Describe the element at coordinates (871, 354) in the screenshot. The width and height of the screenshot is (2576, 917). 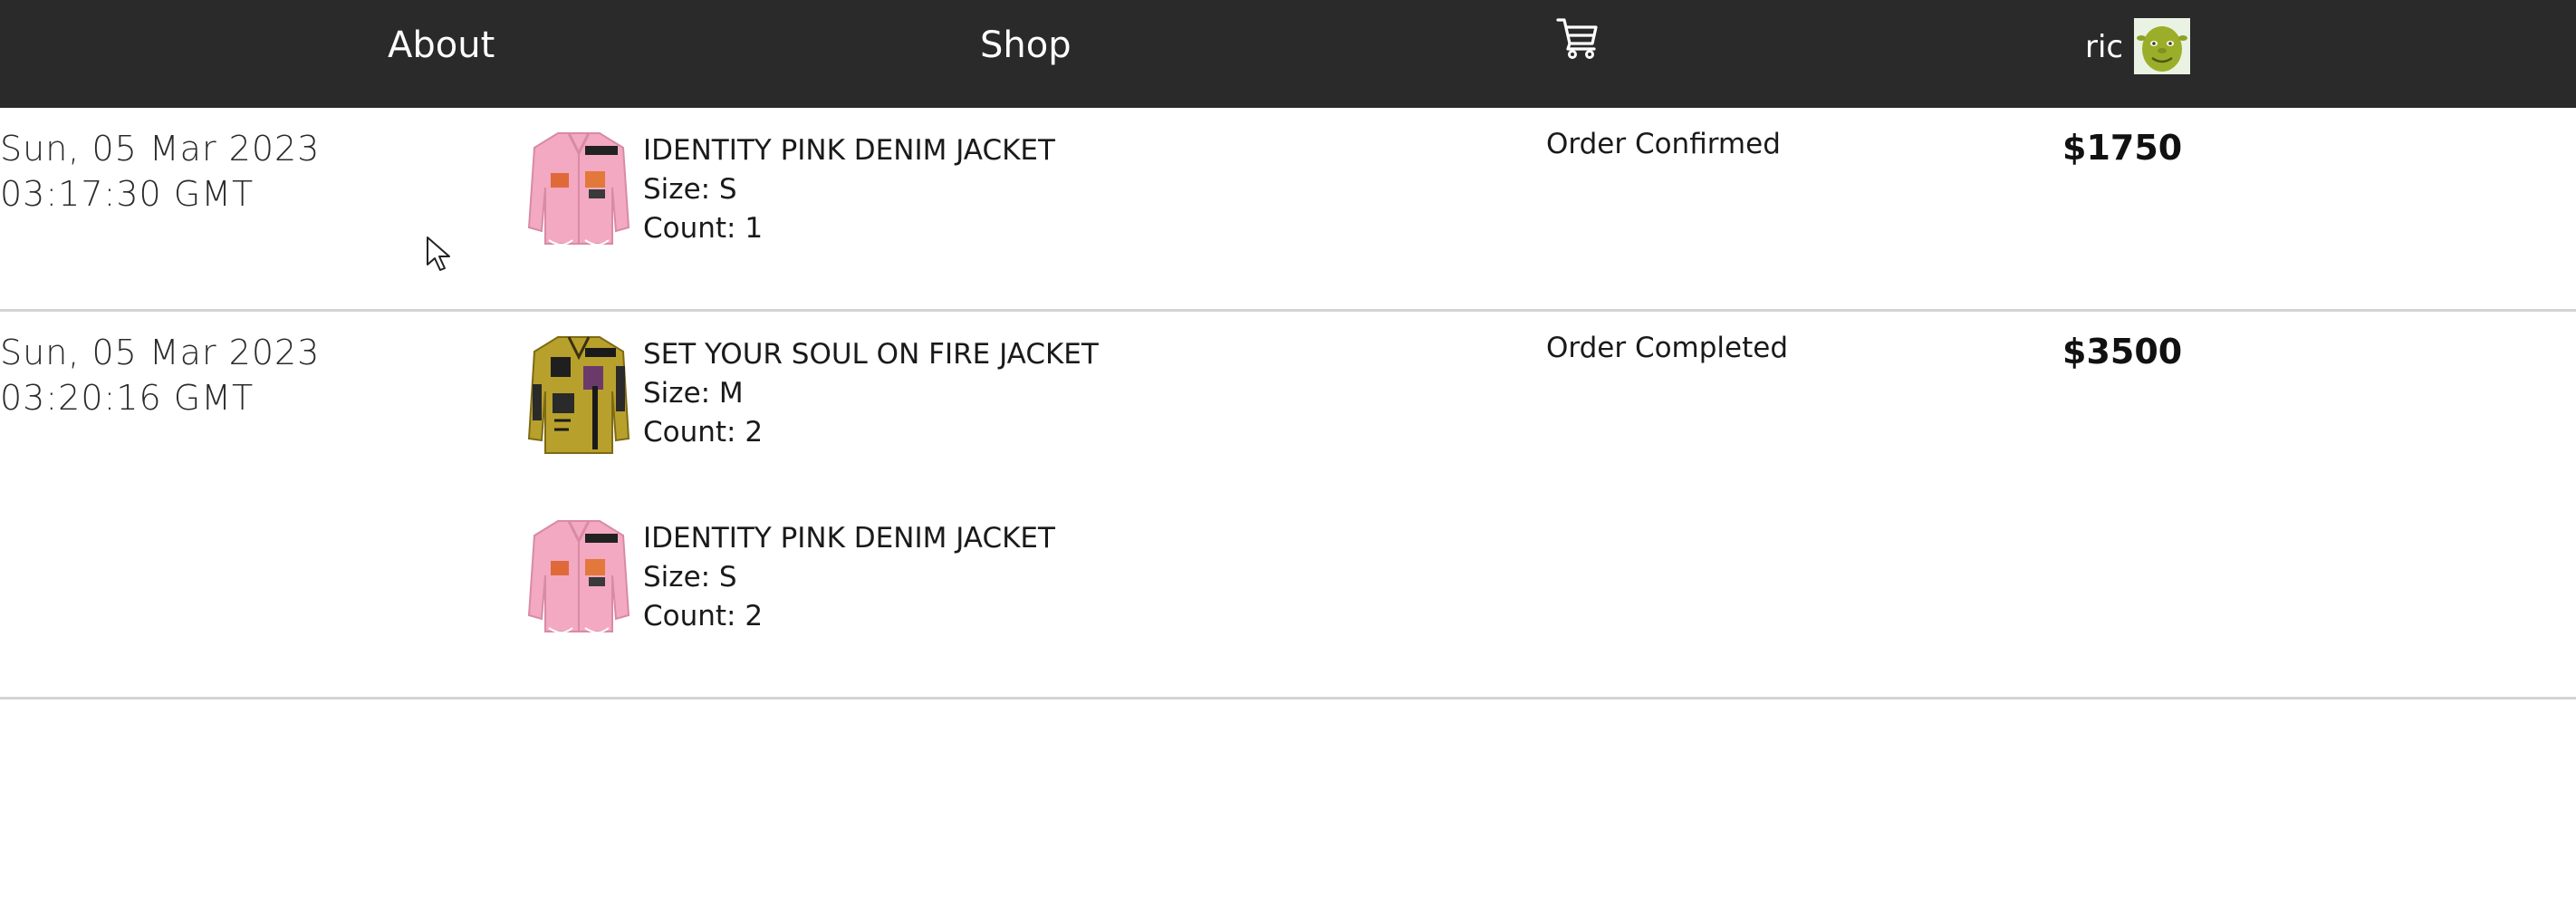
I see `item-name: SET YOUR SOUL ON FIRE JACKET` at that location.